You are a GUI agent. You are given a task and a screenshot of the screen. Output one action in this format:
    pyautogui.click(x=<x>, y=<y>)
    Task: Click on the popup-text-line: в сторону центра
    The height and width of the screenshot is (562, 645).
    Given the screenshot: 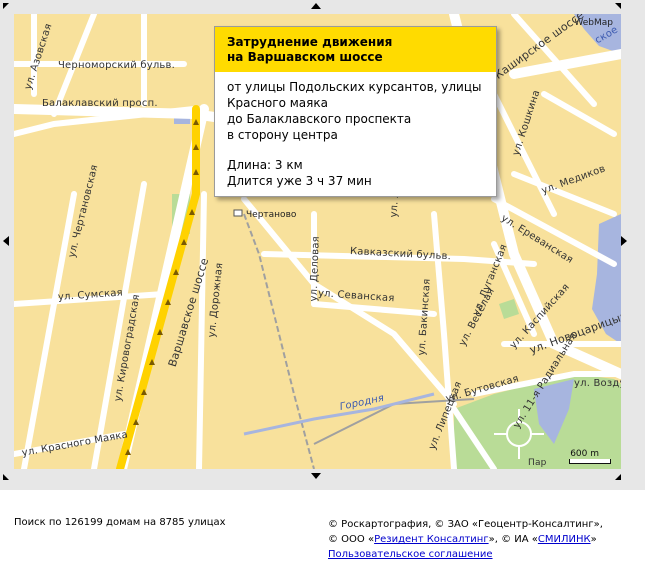 What is the action you would take?
    pyautogui.click(x=282, y=135)
    